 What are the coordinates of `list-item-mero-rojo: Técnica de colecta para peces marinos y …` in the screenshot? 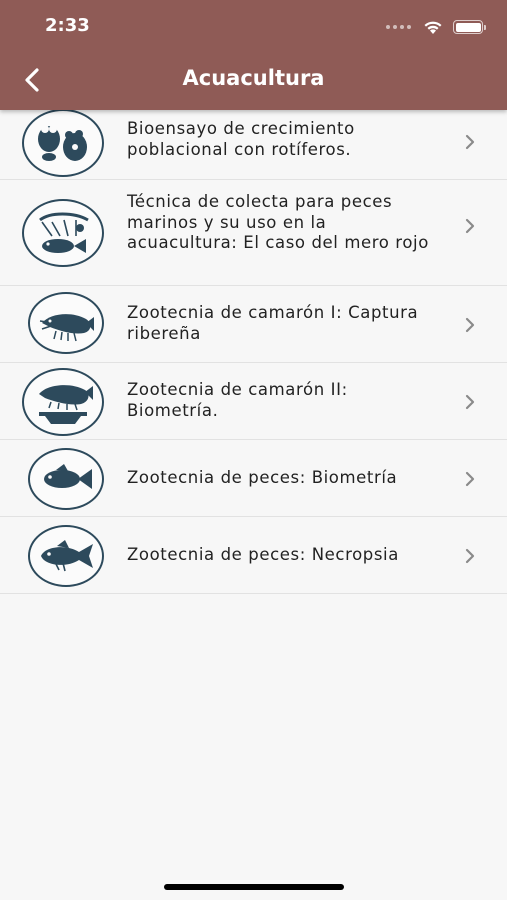 It's located at (253, 233).